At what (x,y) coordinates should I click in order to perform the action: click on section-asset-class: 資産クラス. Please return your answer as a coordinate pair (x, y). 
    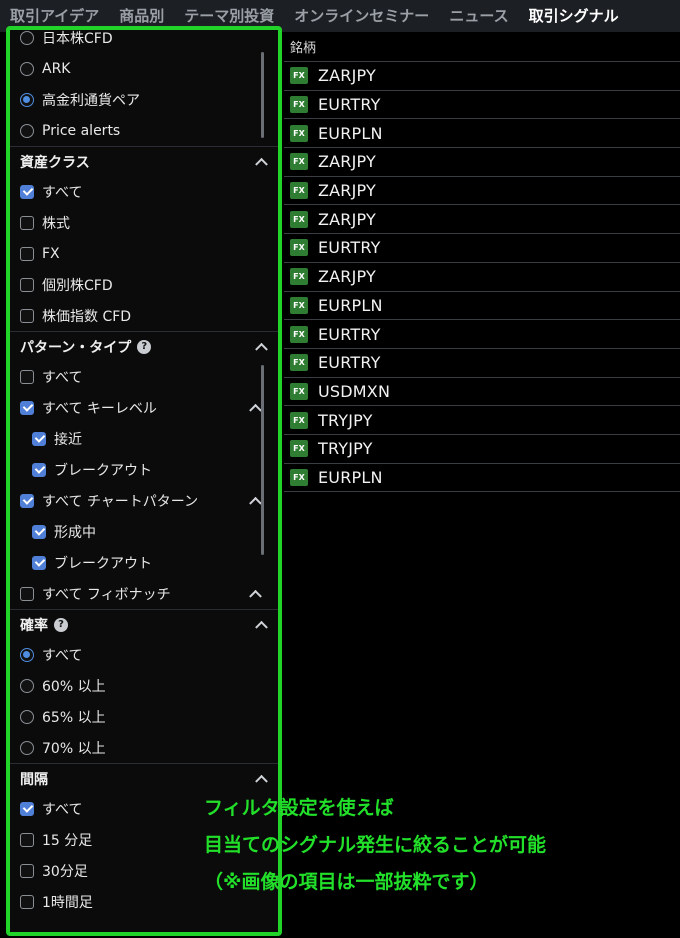
    Looking at the image, I should click on (143, 161).